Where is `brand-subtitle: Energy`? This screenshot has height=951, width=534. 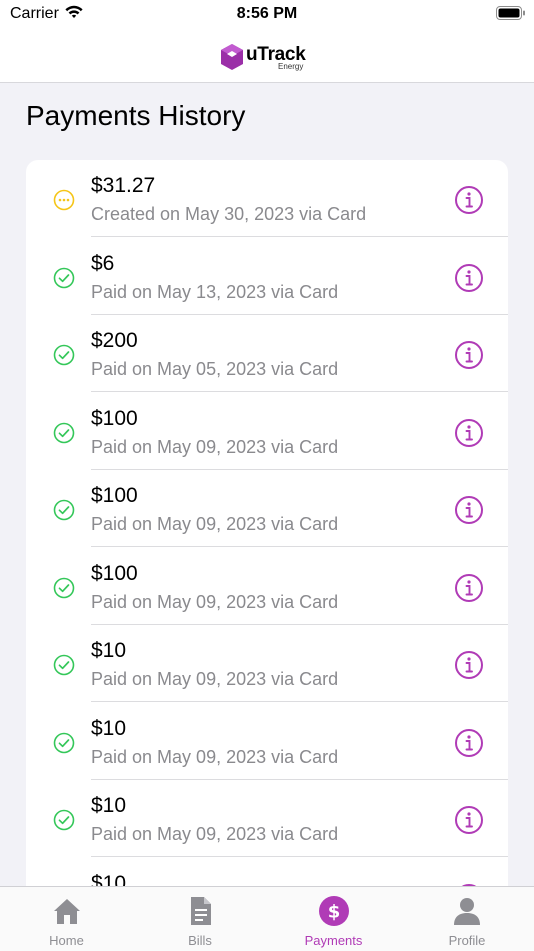 brand-subtitle: Energy is located at coordinates (291, 66).